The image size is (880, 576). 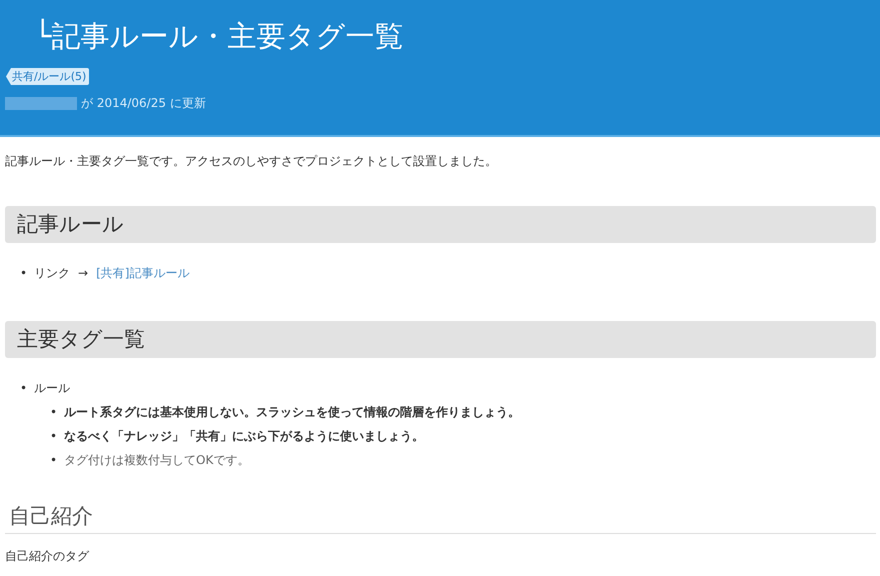 I want to click on section-heading: 記事ルール, so click(x=440, y=224).